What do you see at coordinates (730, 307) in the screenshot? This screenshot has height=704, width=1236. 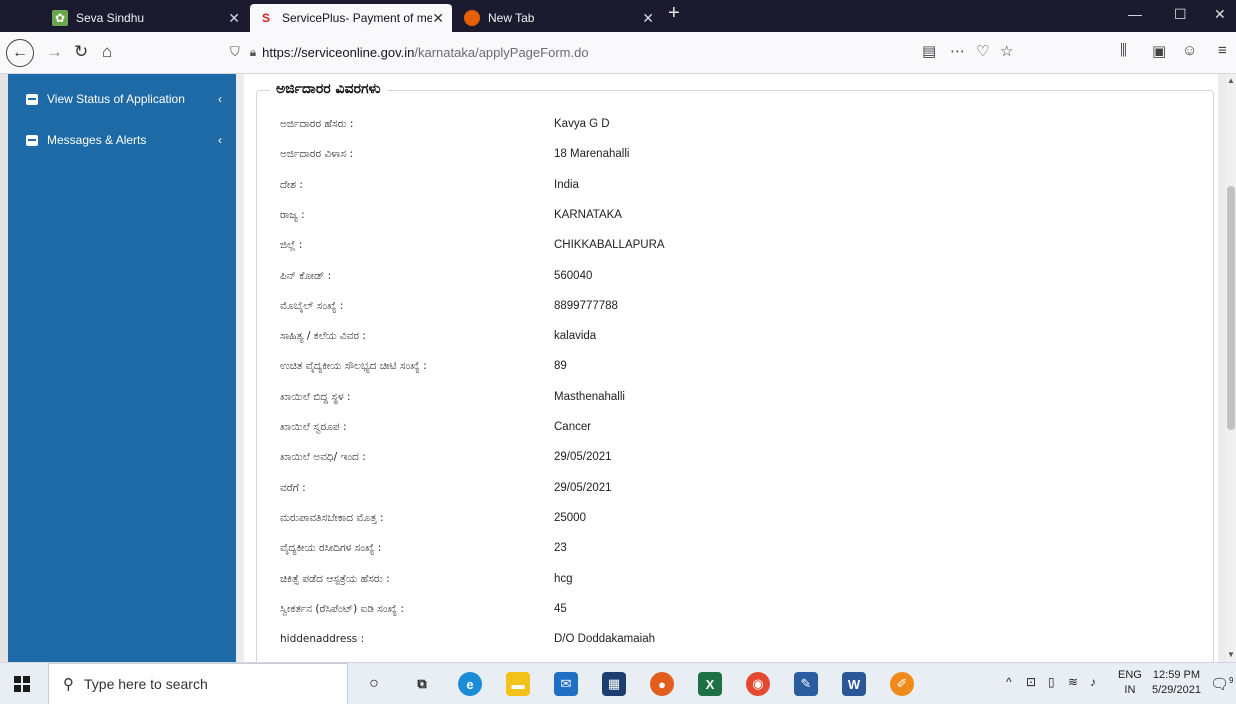 I see `detail-row: ಮೊಬೈಲ್ ಸಂಖ್ಯೆ : 8899777788` at bounding box center [730, 307].